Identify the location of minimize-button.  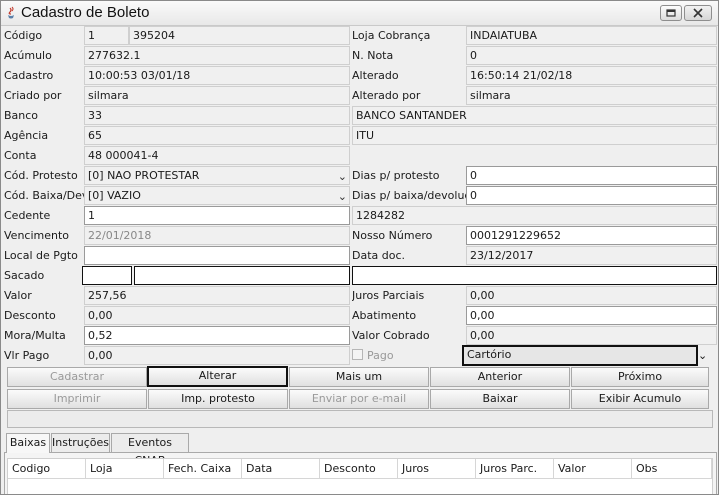
(671, 13).